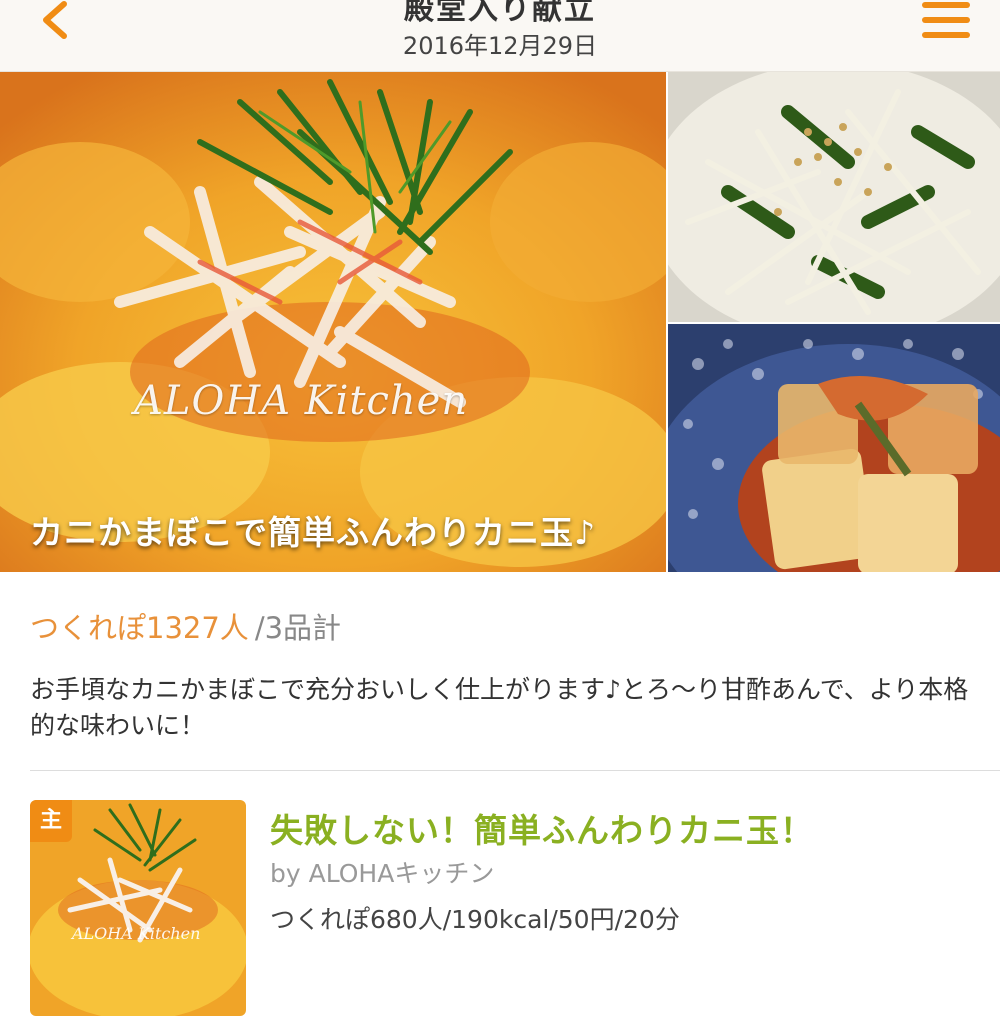 The width and height of the screenshot is (1000, 1027). What do you see at coordinates (301, 401) in the screenshot?
I see `hero-watermark: ALOHA Kitchen` at bounding box center [301, 401].